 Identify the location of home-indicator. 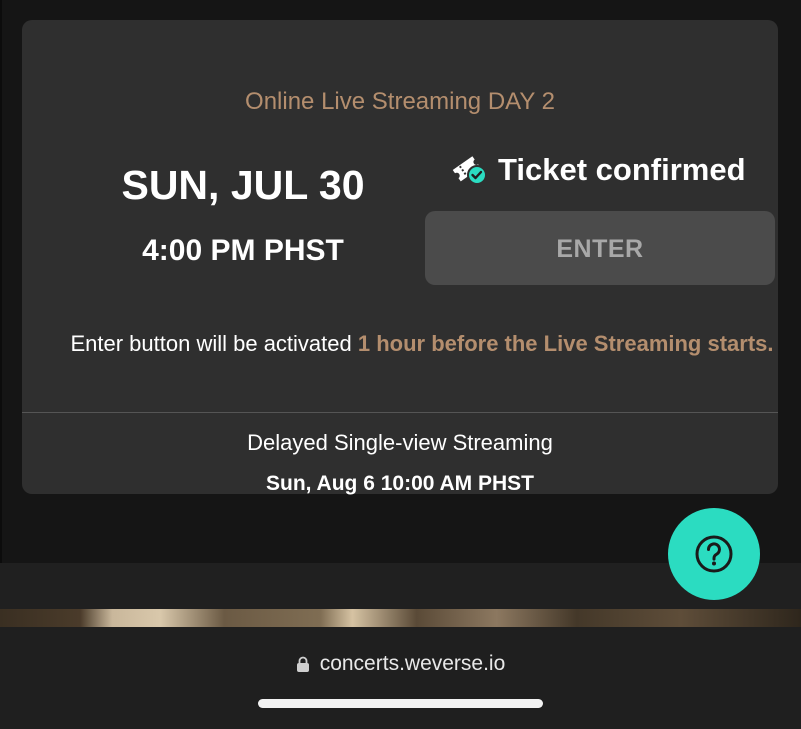
(400, 703).